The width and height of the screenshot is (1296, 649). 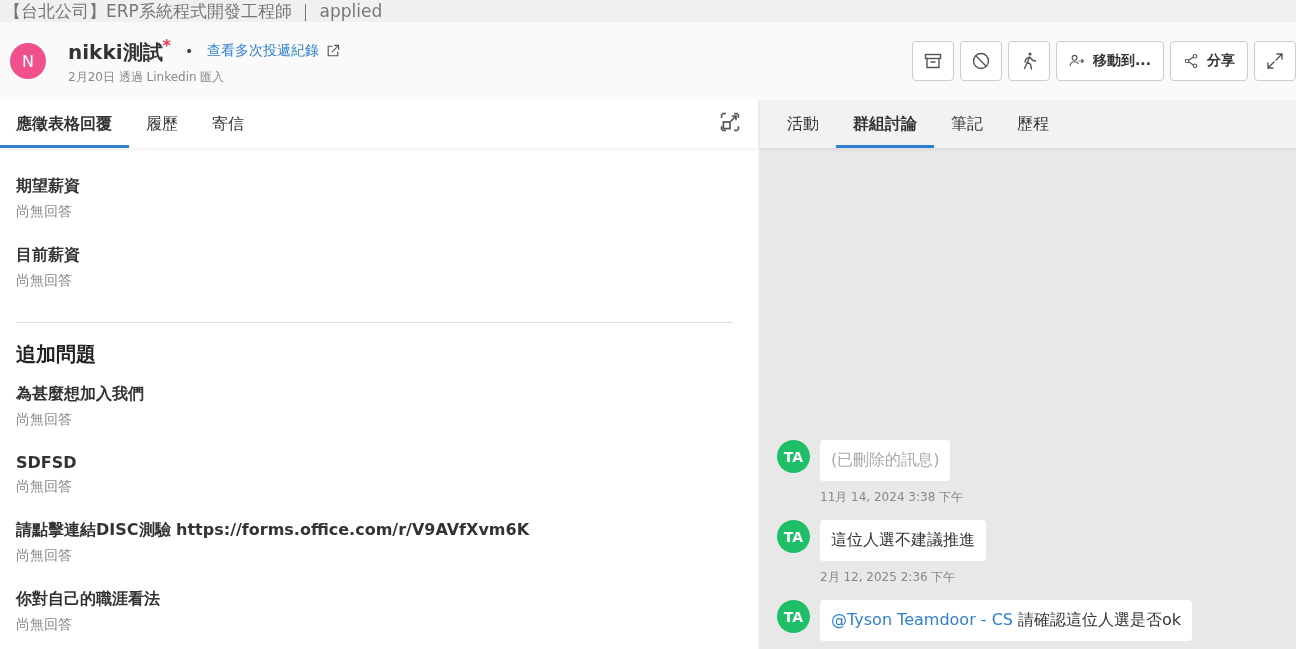 I want to click on toolbar-button: 分享, so click(x=1209, y=61).